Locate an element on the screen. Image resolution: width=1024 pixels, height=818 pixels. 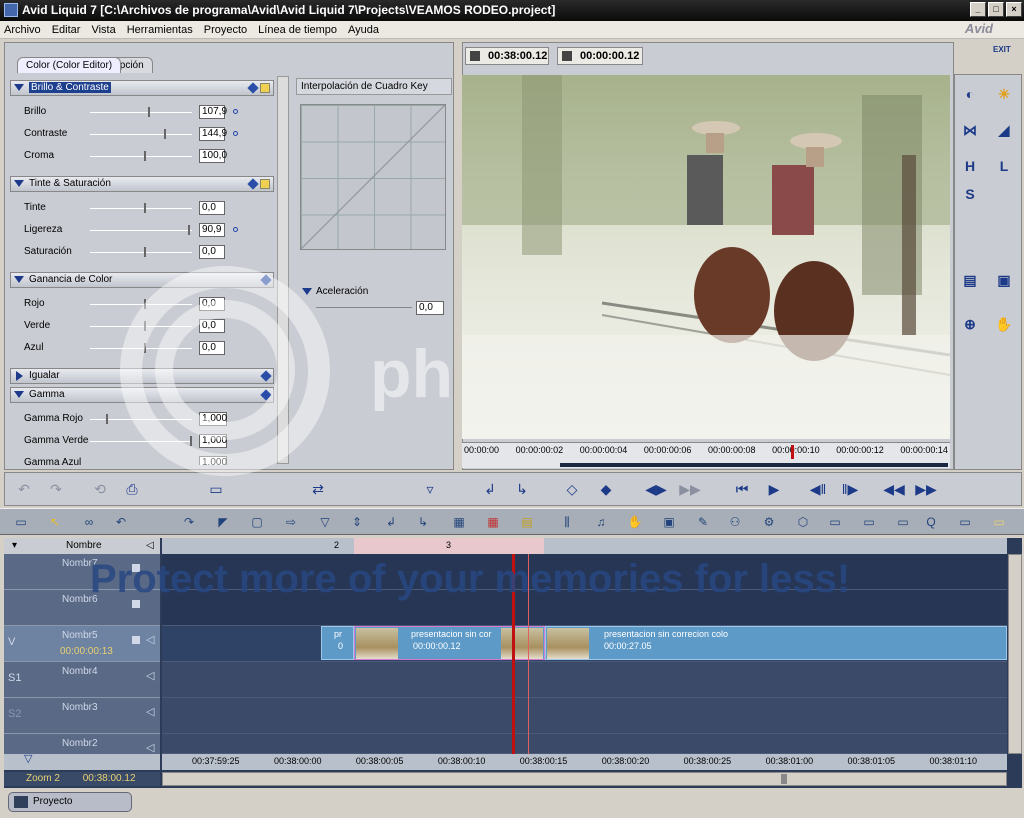
param-value: 100,0 is located at coordinates (213, 156).